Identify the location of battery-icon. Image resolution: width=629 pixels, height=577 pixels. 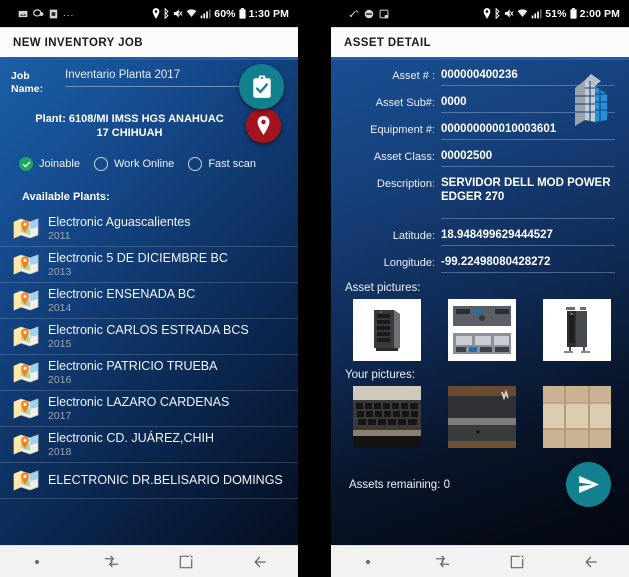
(573, 13).